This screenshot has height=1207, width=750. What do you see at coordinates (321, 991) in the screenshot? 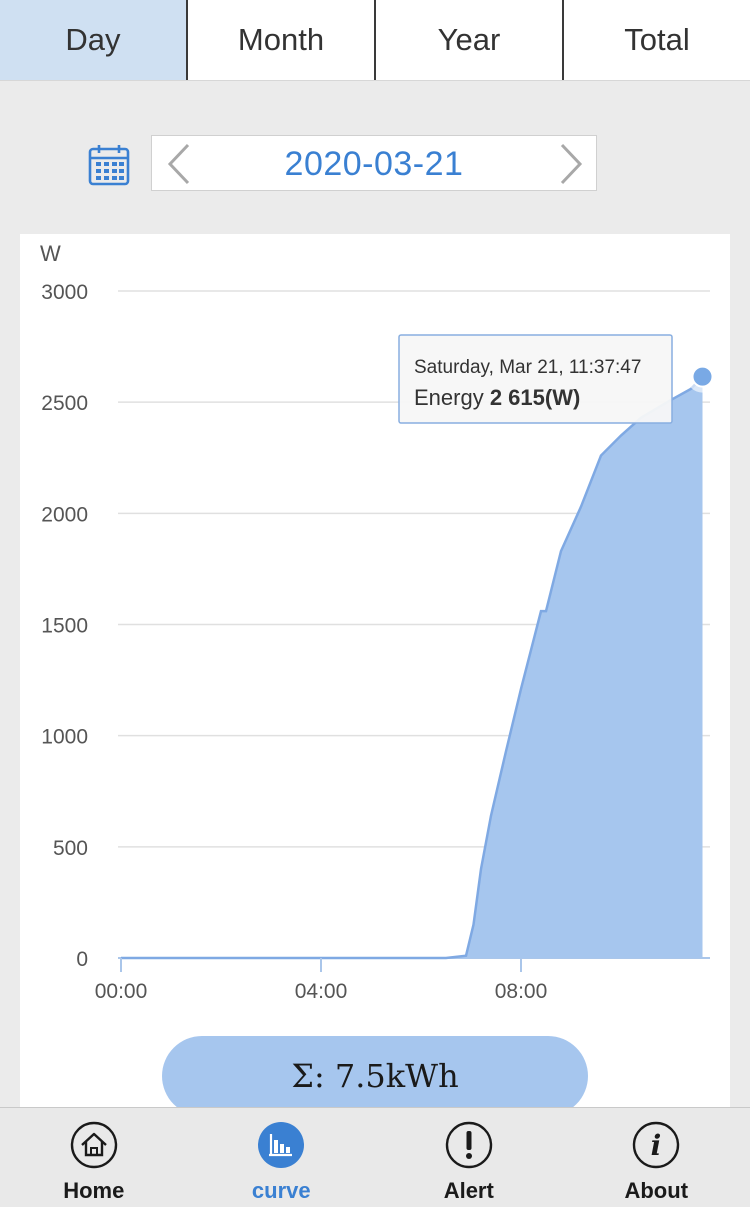
I see `x-tick-label: 04:00` at bounding box center [321, 991].